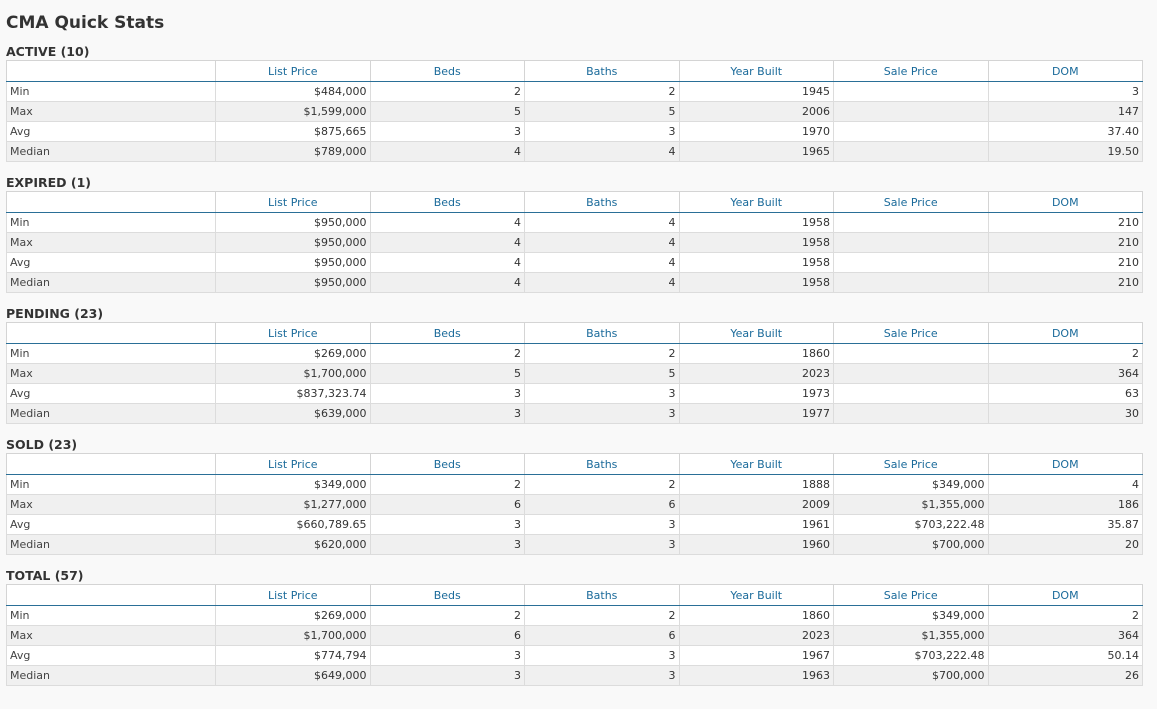  What do you see at coordinates (1065, 151) in the screenshot?
I see `cell-dom: 19.50` at bounding box center [1065, 151].